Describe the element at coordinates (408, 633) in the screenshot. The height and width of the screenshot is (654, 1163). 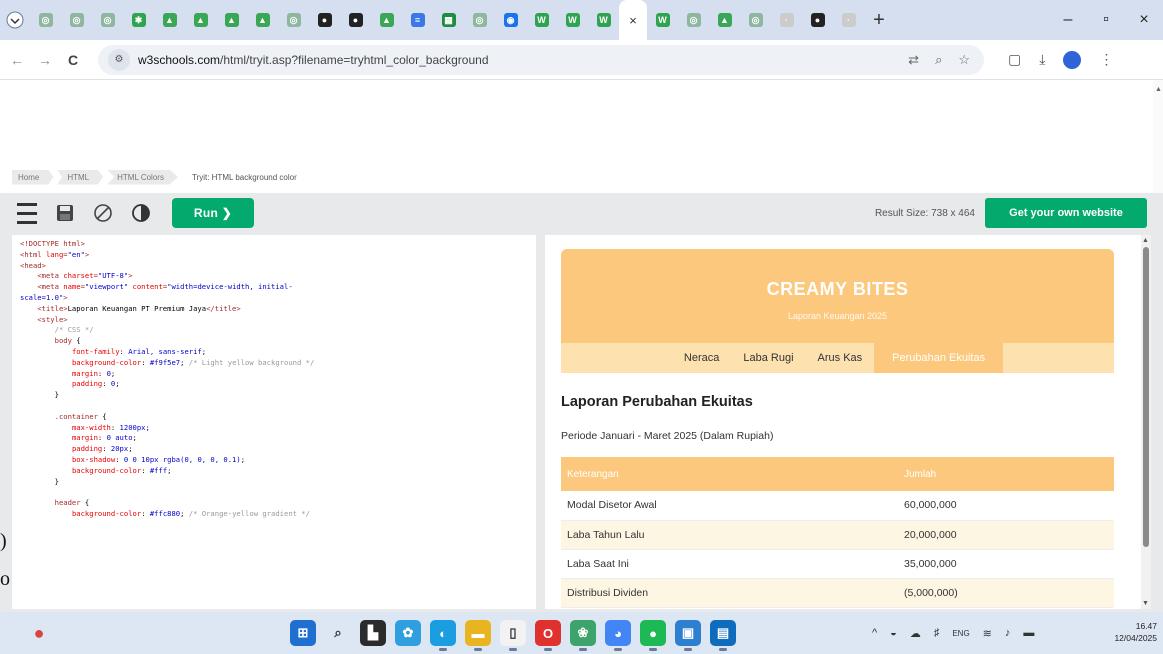
I see `widgets-icon: ✿` at that location.